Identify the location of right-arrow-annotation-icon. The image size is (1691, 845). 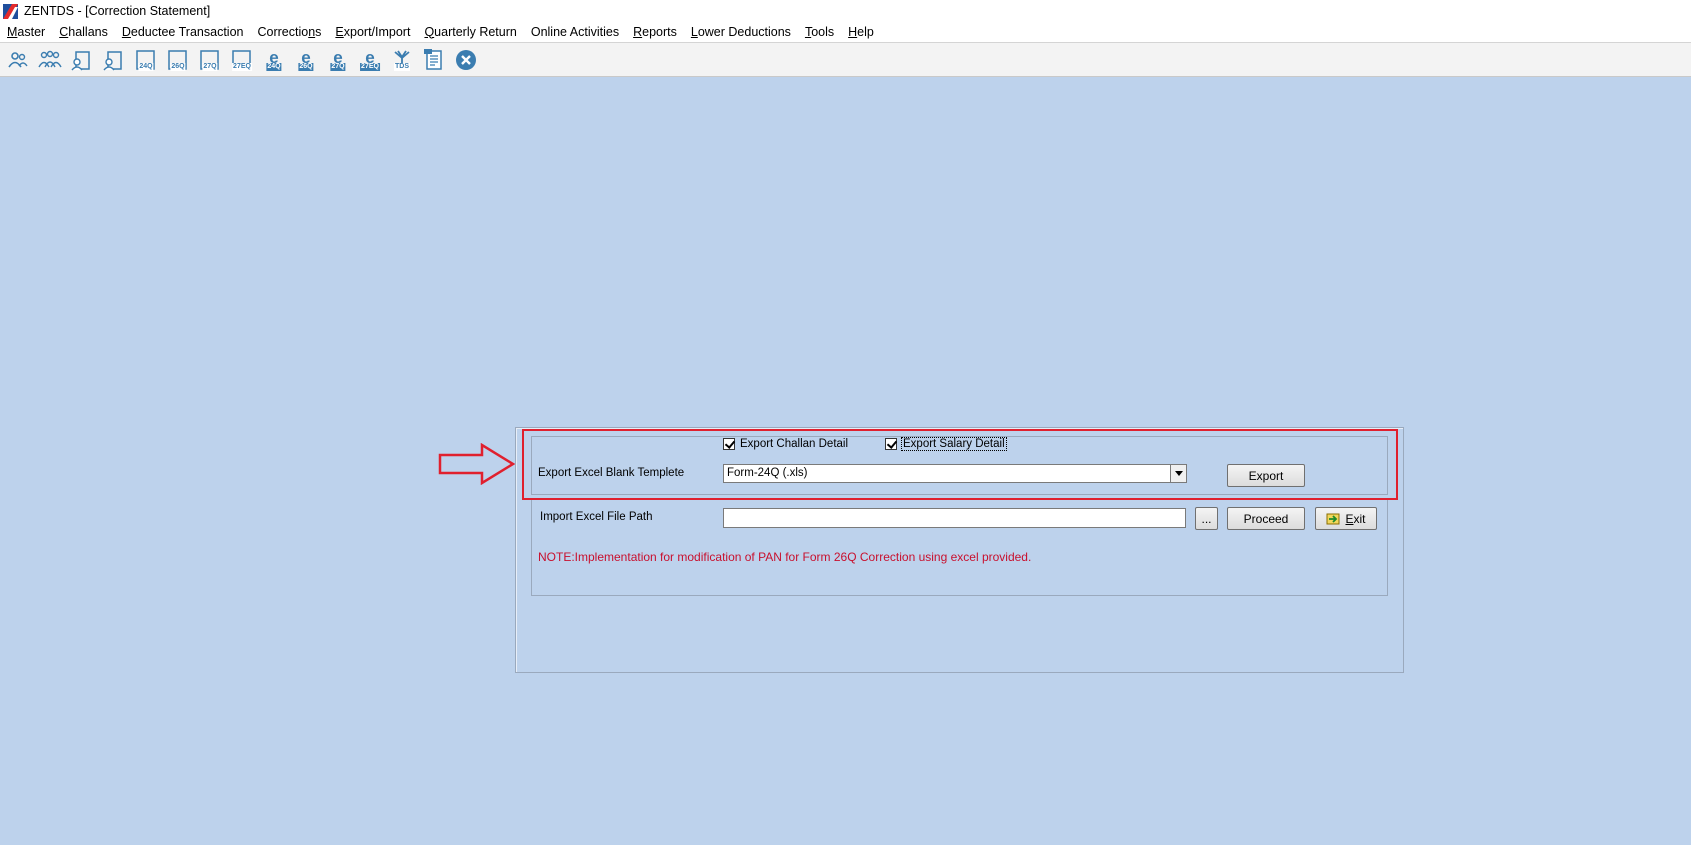
(477, 464).